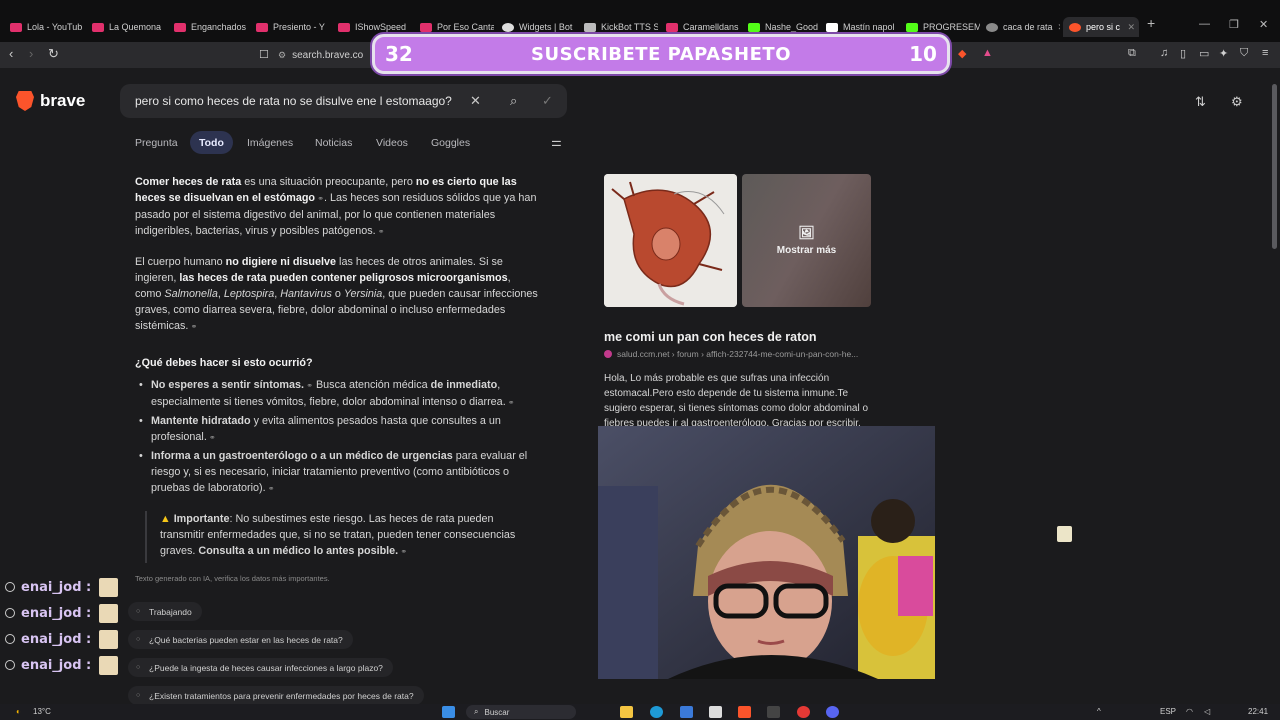 This screenshot has height=720, width=1280. Describe the element at coordinates (987, 53) in the screenshot. I see `brave-rewards-icon: ▲` at that location.